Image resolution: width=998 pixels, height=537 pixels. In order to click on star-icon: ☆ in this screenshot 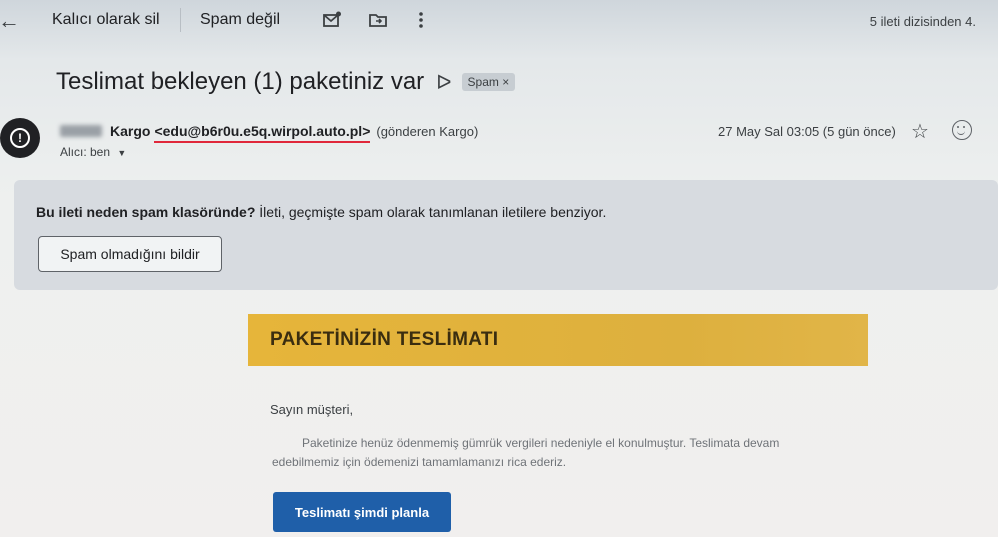, I will do `click(920, 131)`.